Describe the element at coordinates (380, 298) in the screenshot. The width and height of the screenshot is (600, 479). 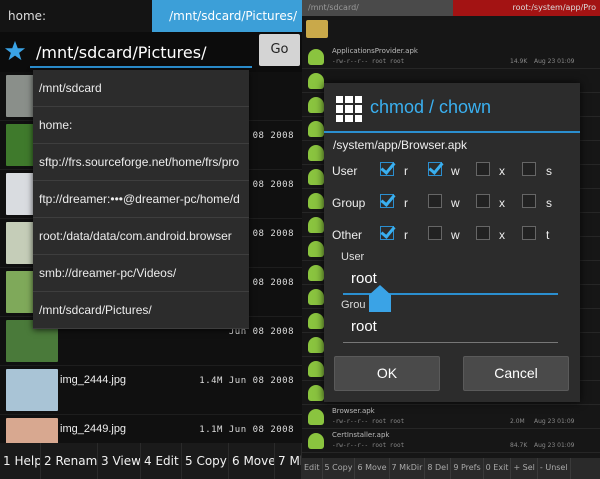
I see `text-cursor-handle-icon` at that location.